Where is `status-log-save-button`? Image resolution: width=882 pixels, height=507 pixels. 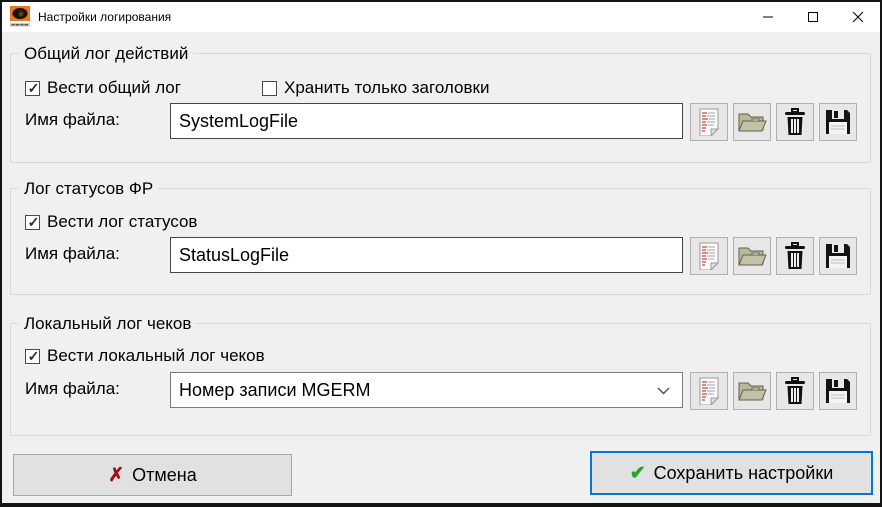 status-log-save-button is located at coordinates (838, 256).